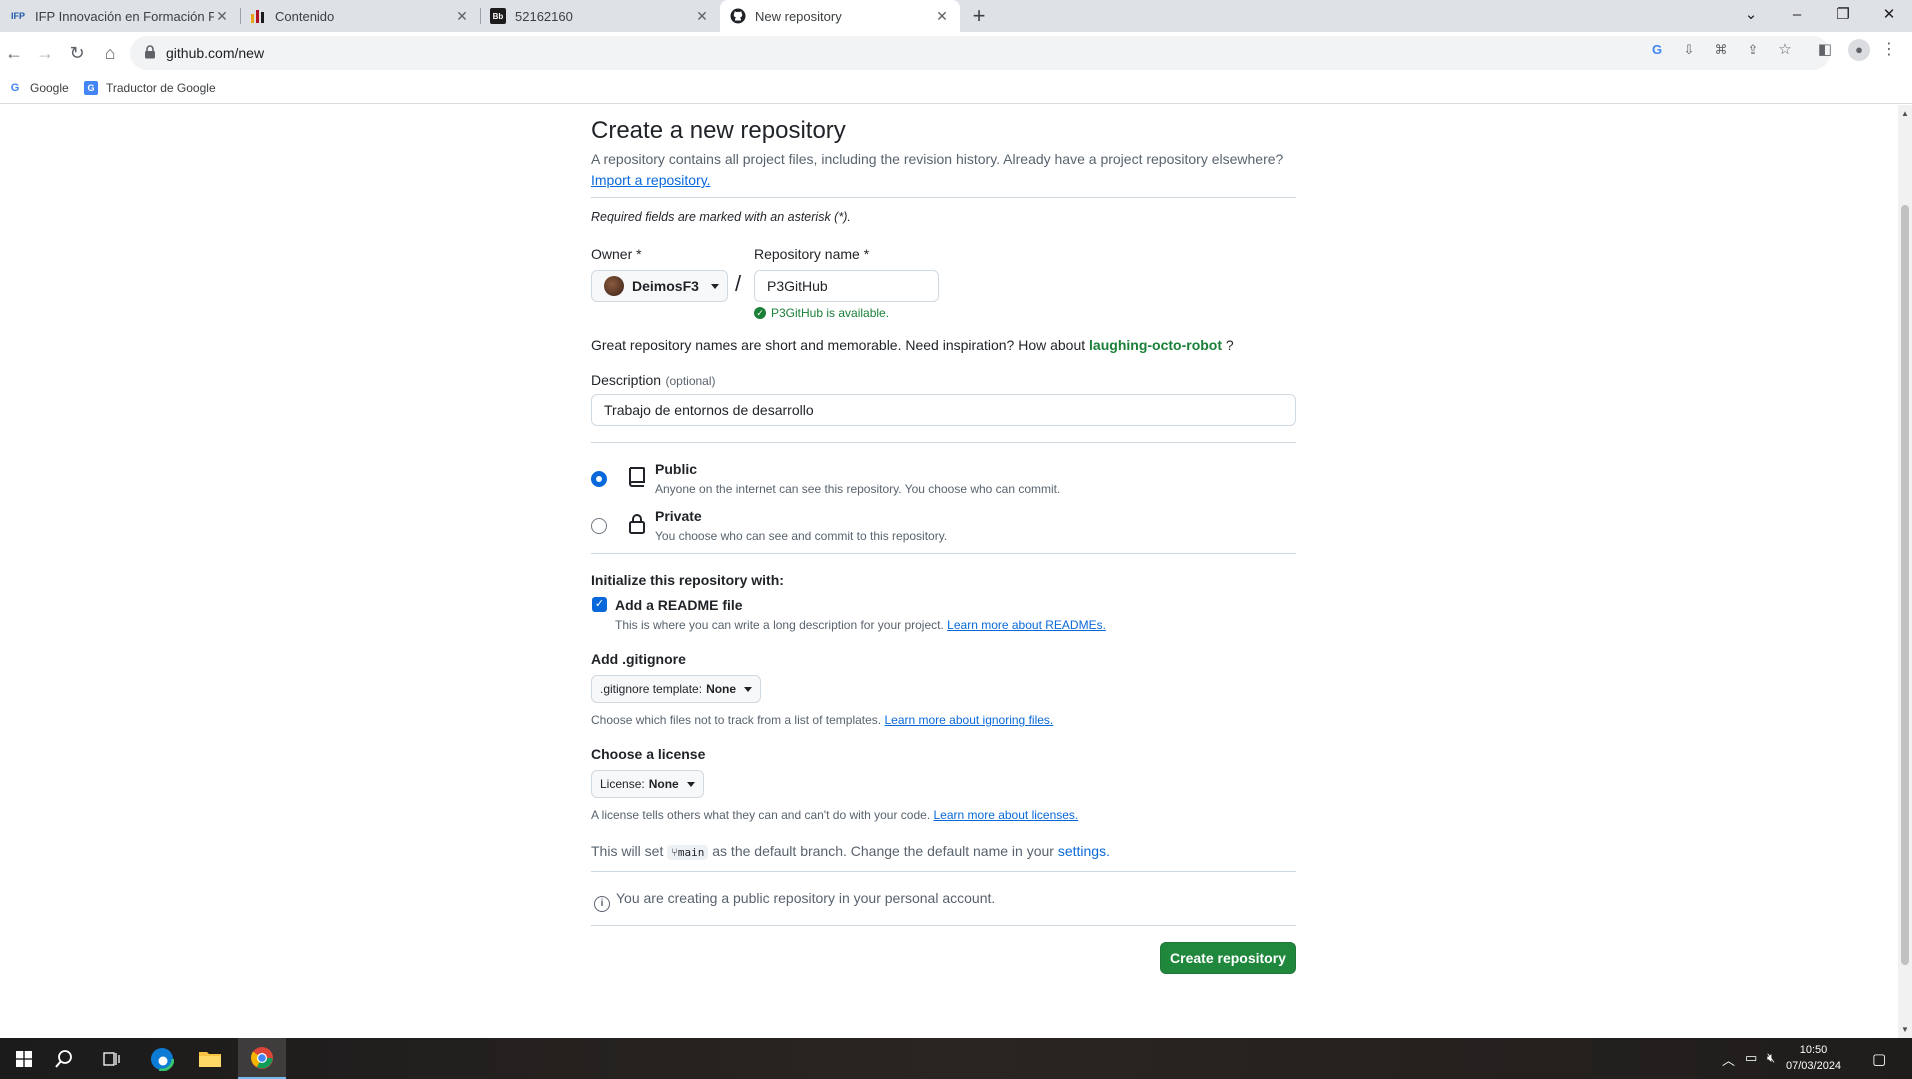  I want to click on blackboard-favicon-icon: Bb, so click(498, 16).